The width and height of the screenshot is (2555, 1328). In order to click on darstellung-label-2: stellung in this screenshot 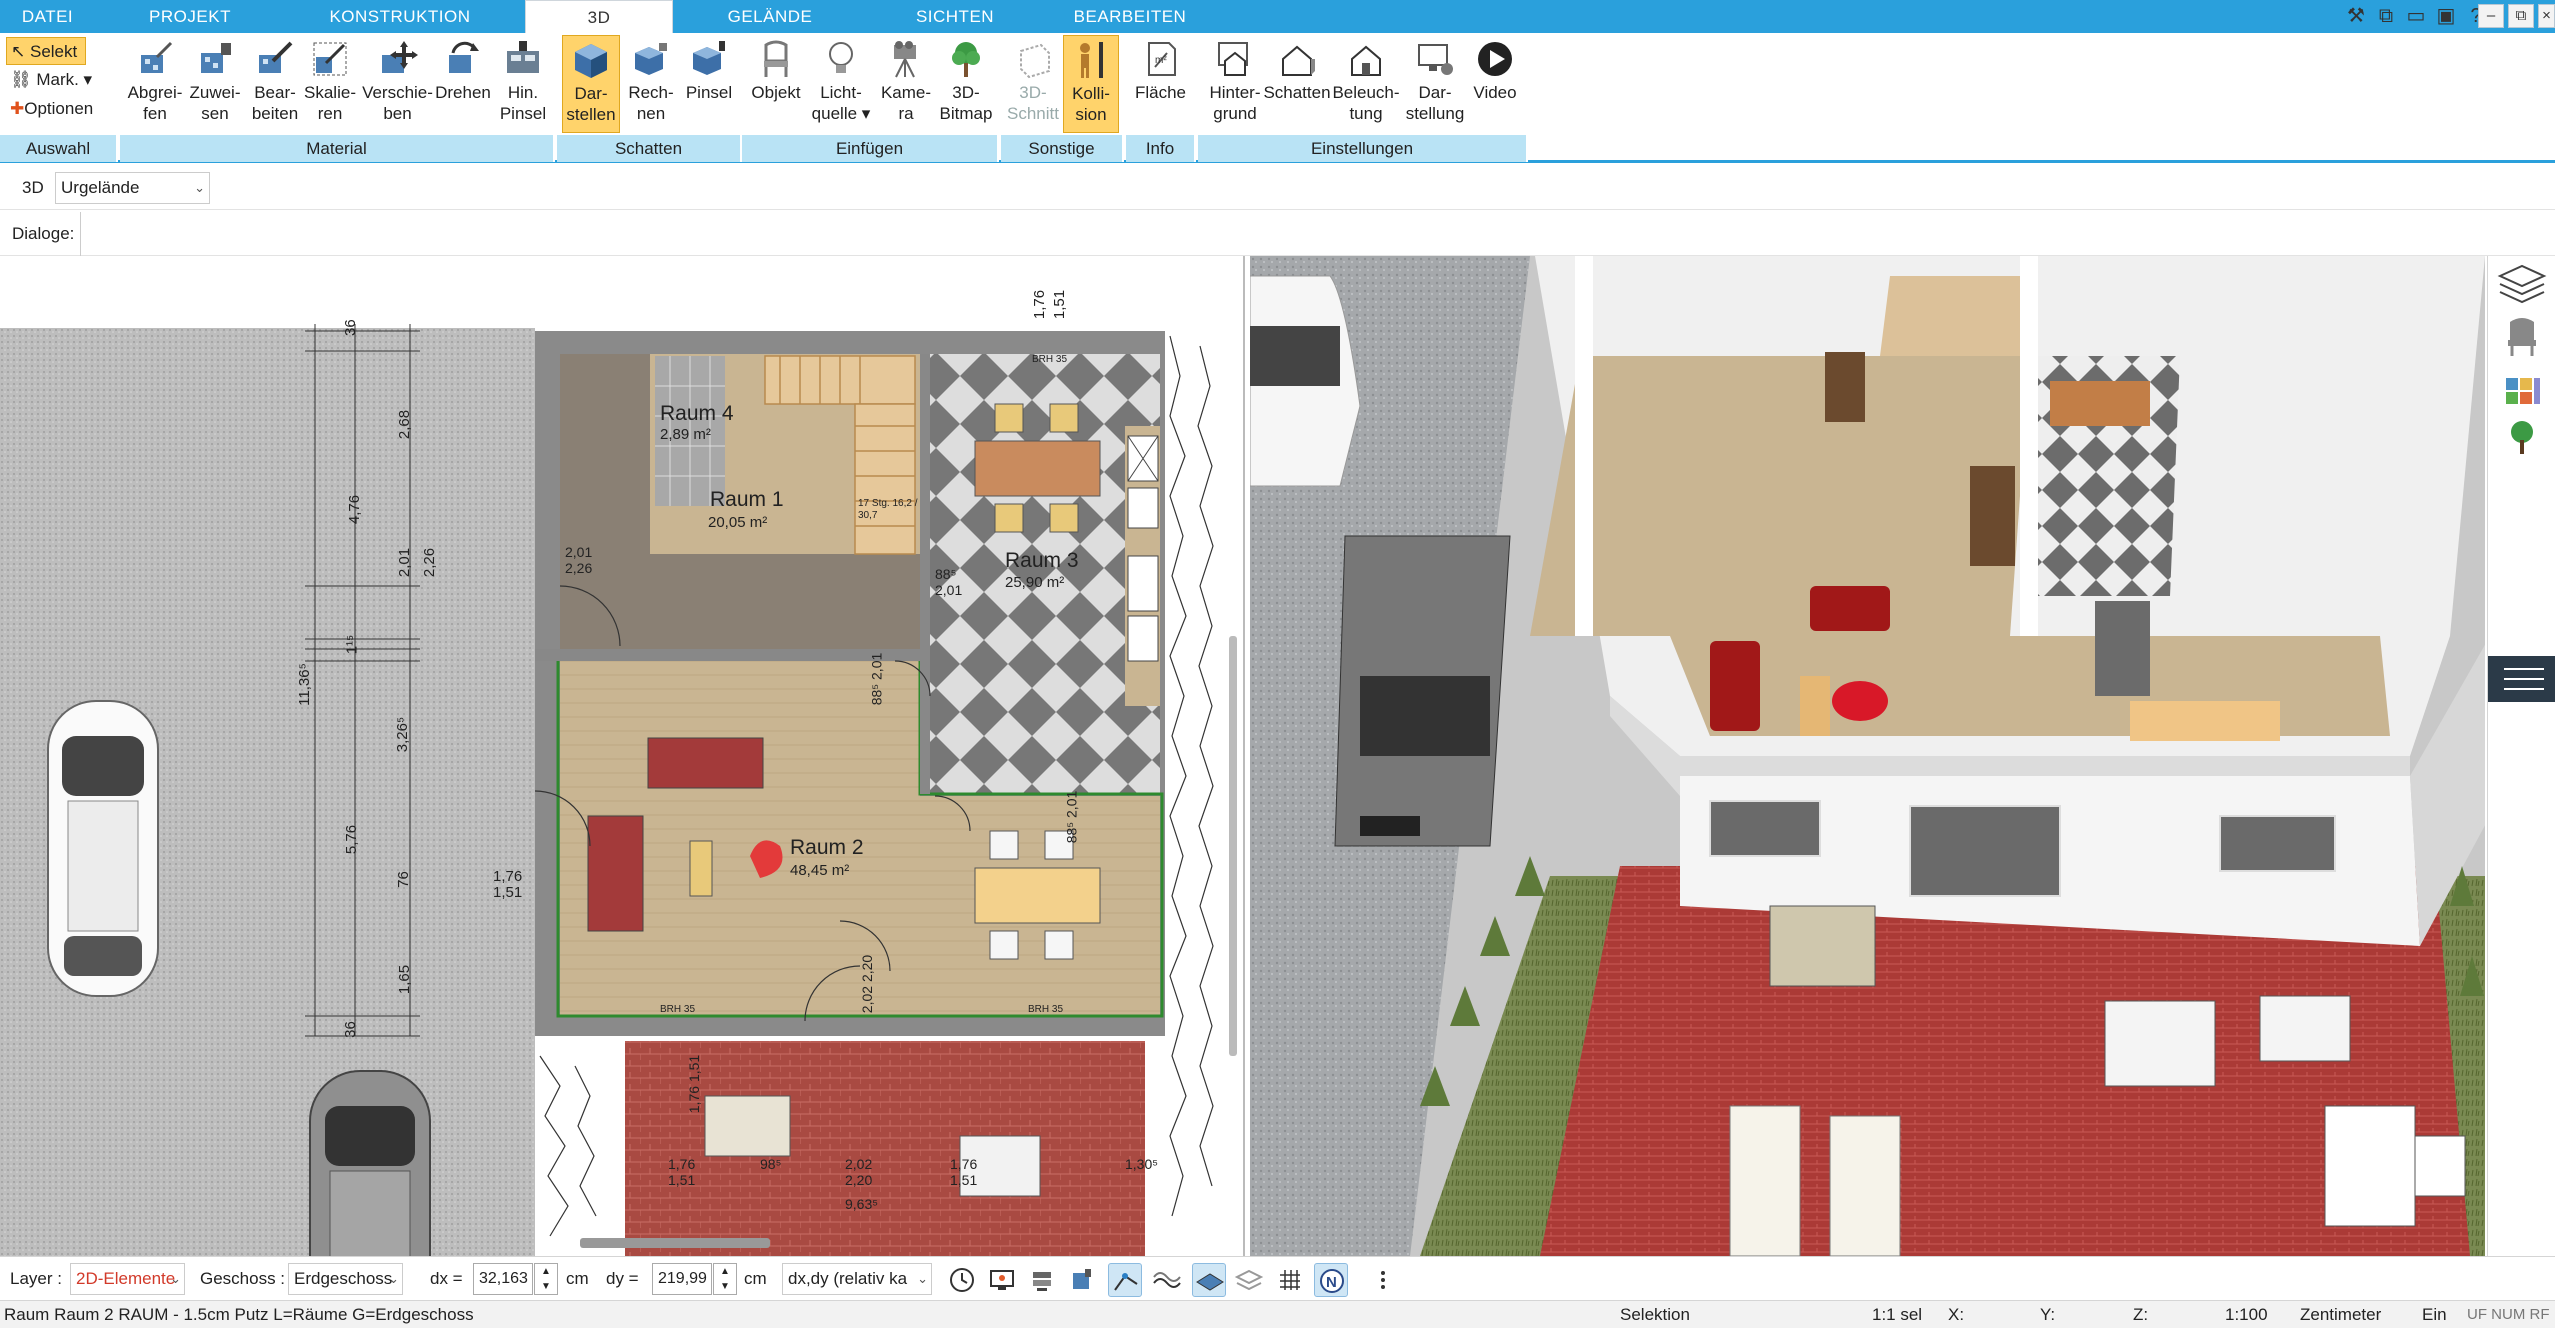, I will do `click(1435, 113)`.